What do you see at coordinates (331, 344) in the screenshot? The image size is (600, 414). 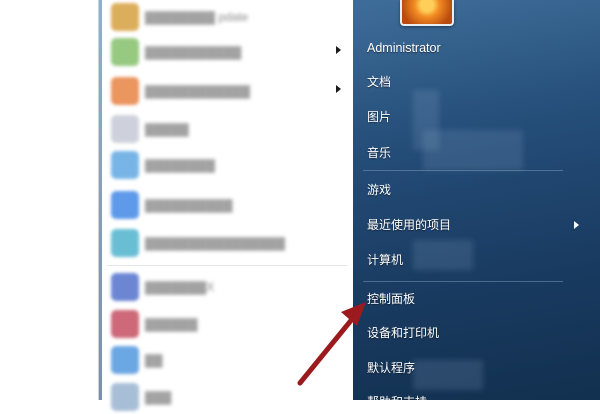 I see `red-arrow-icon` at bounding box center [331, 344].